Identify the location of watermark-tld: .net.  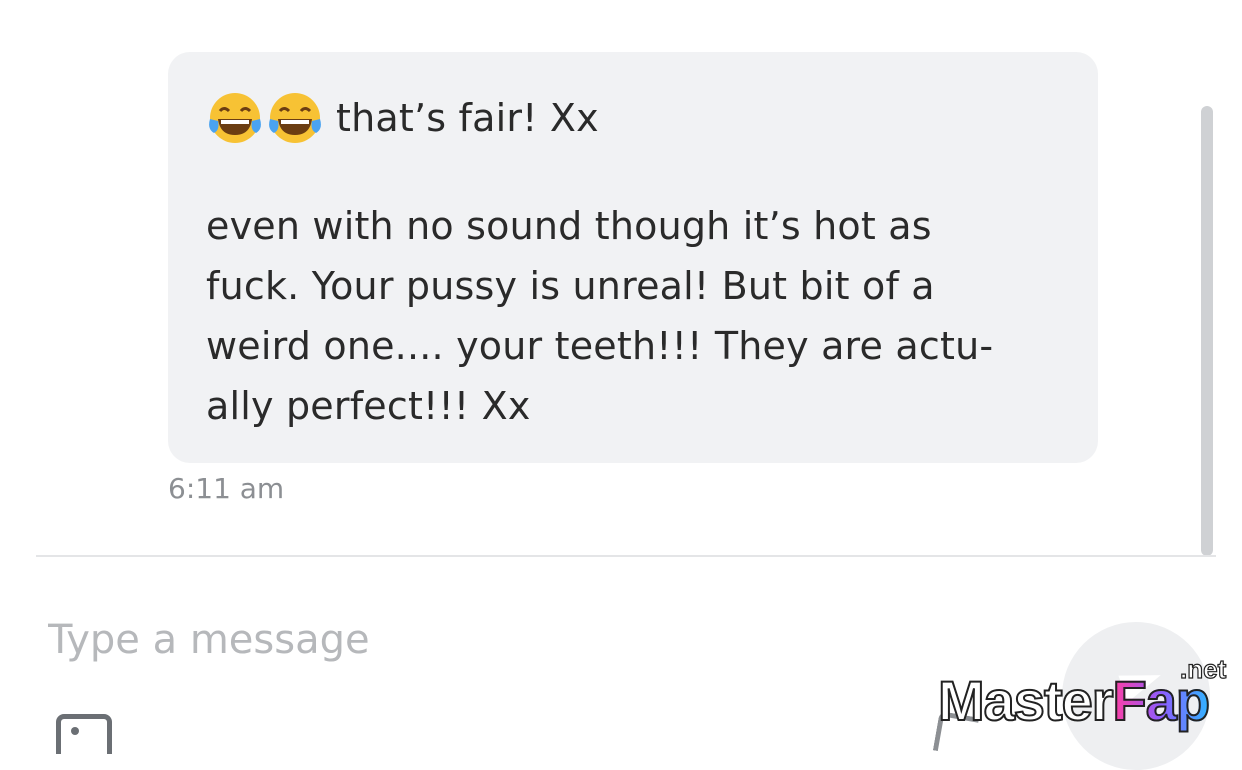
(1203, 668).